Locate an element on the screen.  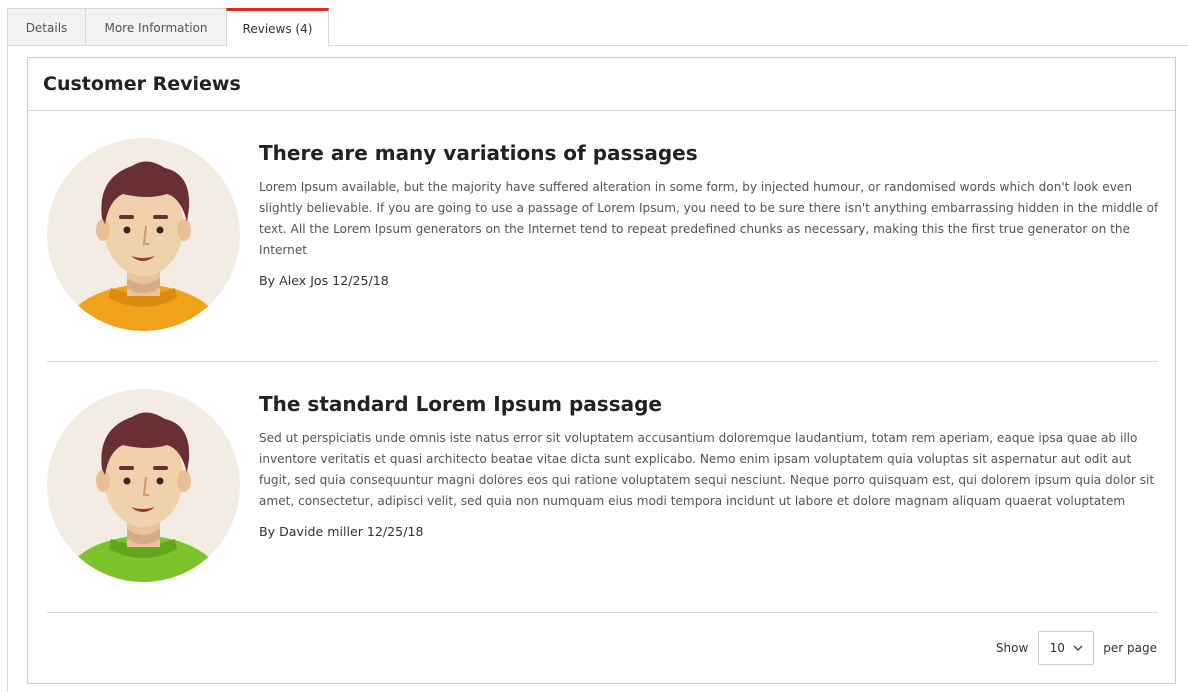
tab-reviews: Reviews (4) is located at coordinates (277, 27).